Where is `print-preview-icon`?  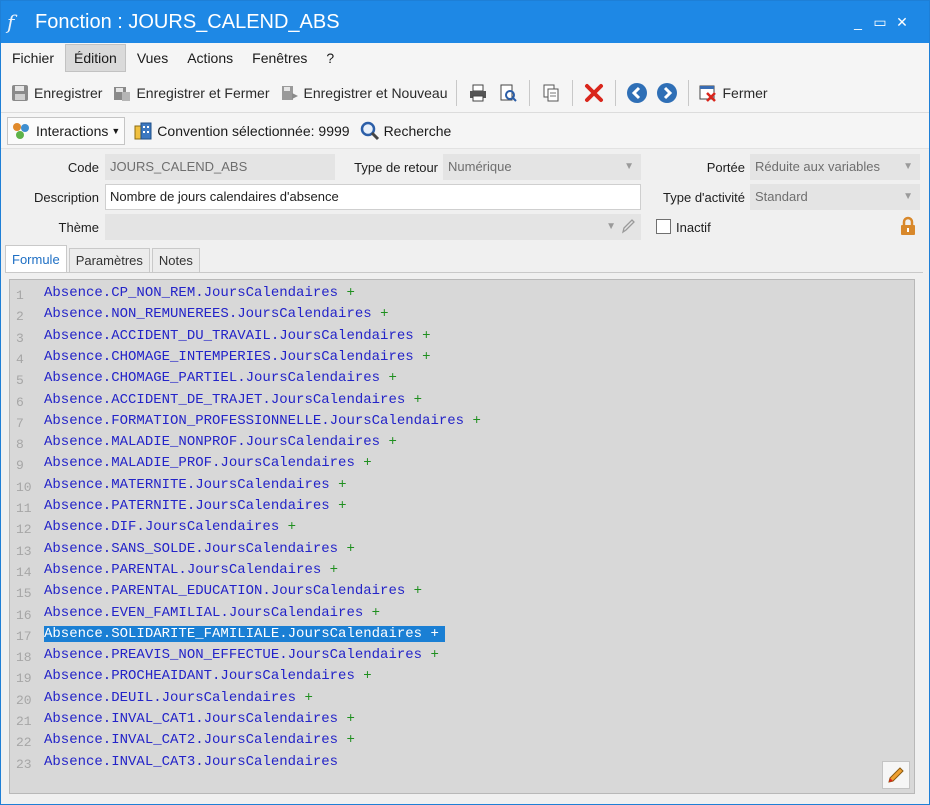 print-preview-icon is located at coordinates (508, 93).